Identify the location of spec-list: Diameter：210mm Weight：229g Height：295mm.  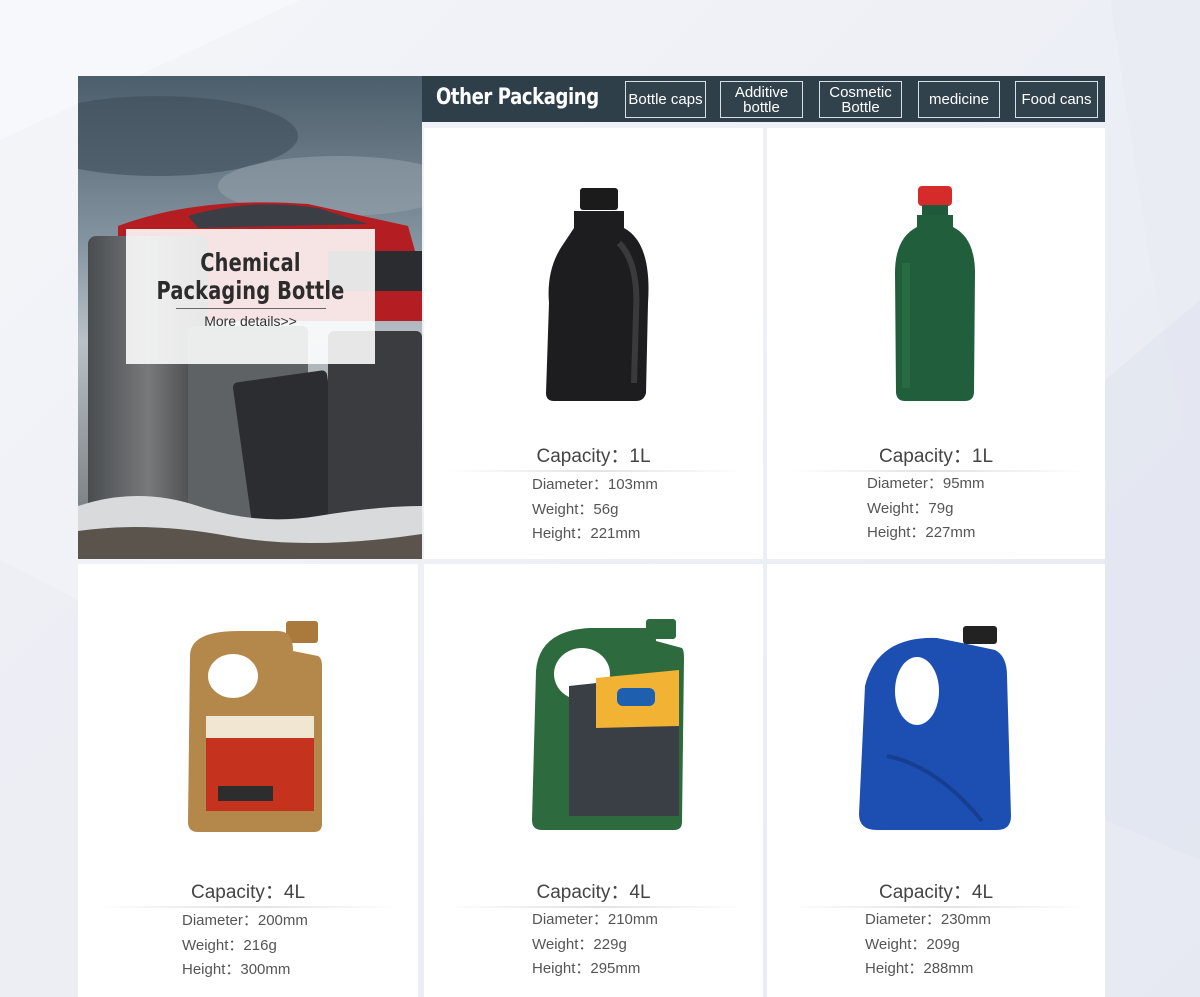
(595, 945).